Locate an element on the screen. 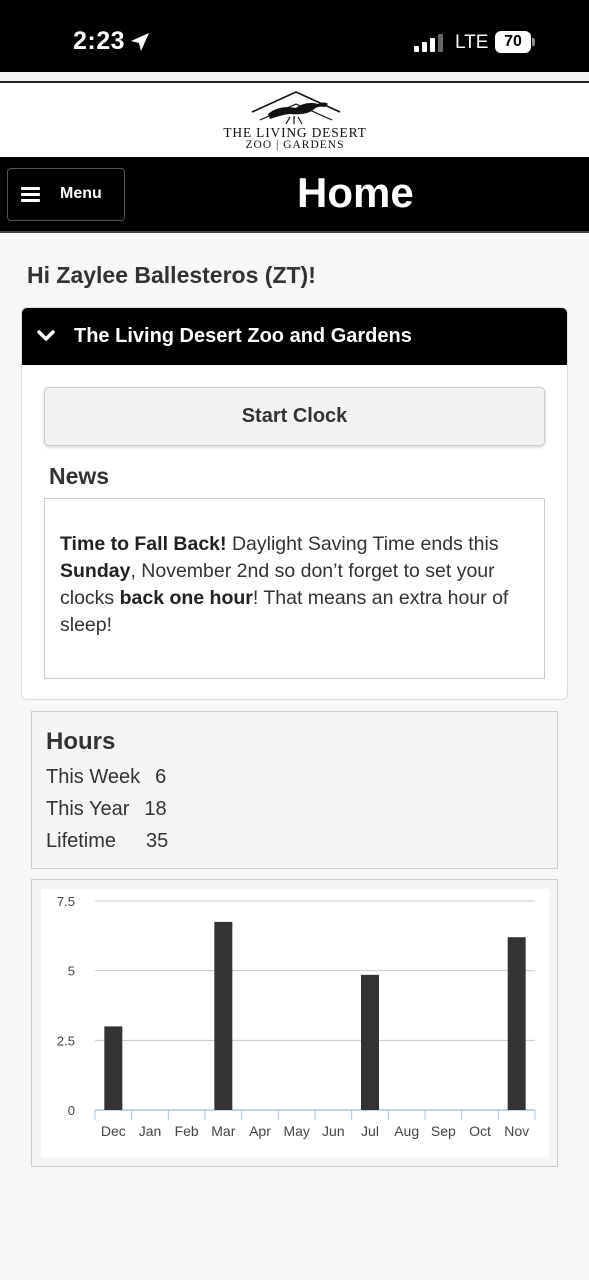 The width and height of the screenshot is (589, 1280). x-tick-label: Sep is located at coordinates (443, 1131).